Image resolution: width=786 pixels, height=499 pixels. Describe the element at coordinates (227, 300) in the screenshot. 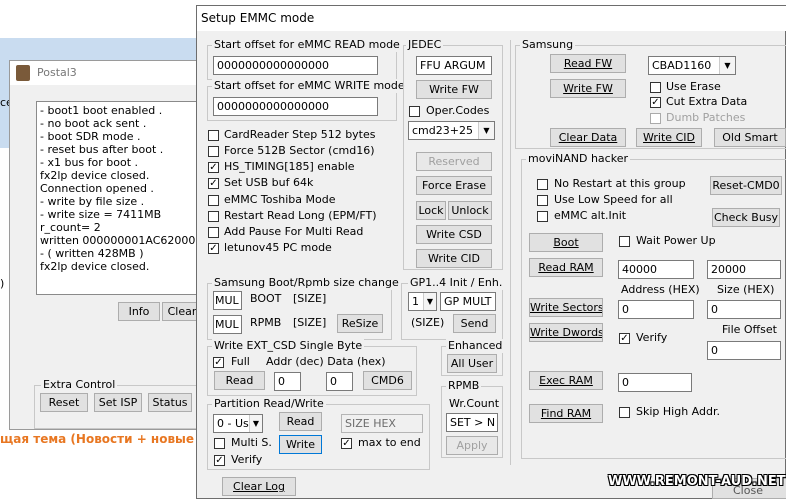

I see `boot-mul-input: MUL` at that location.